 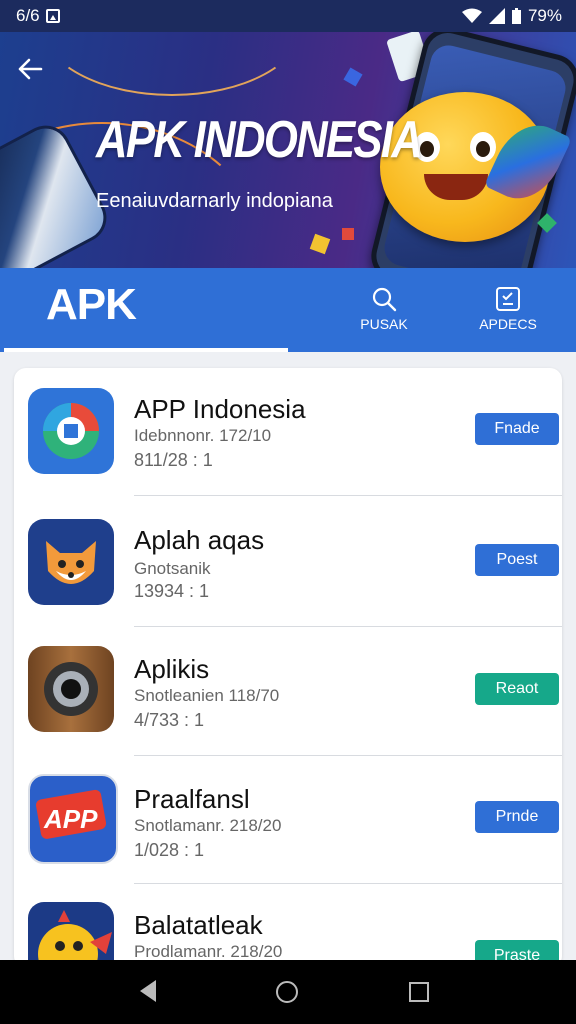 I want to click on checklist-icon, so click(x=508, y=299).